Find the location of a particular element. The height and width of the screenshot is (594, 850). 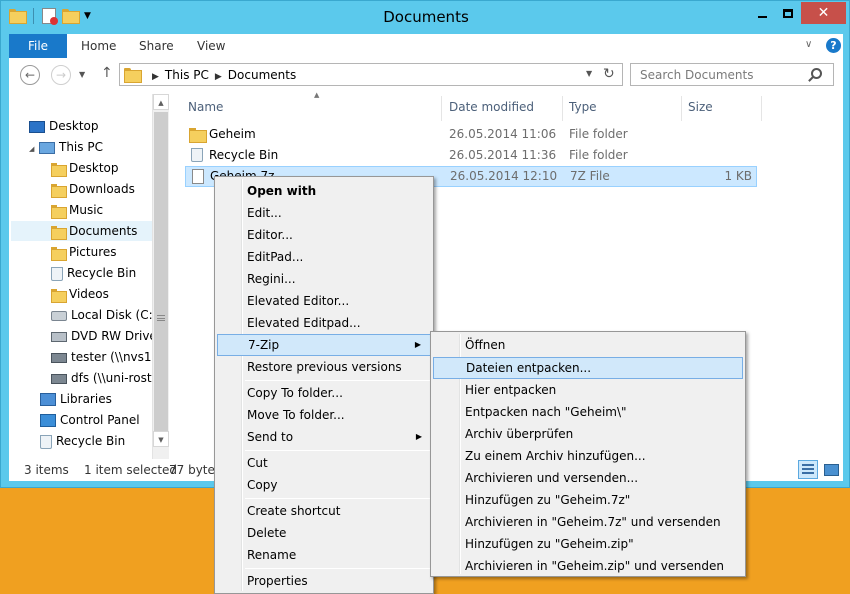

forward-arrow-icon: → is located at coordinates (61, 75).